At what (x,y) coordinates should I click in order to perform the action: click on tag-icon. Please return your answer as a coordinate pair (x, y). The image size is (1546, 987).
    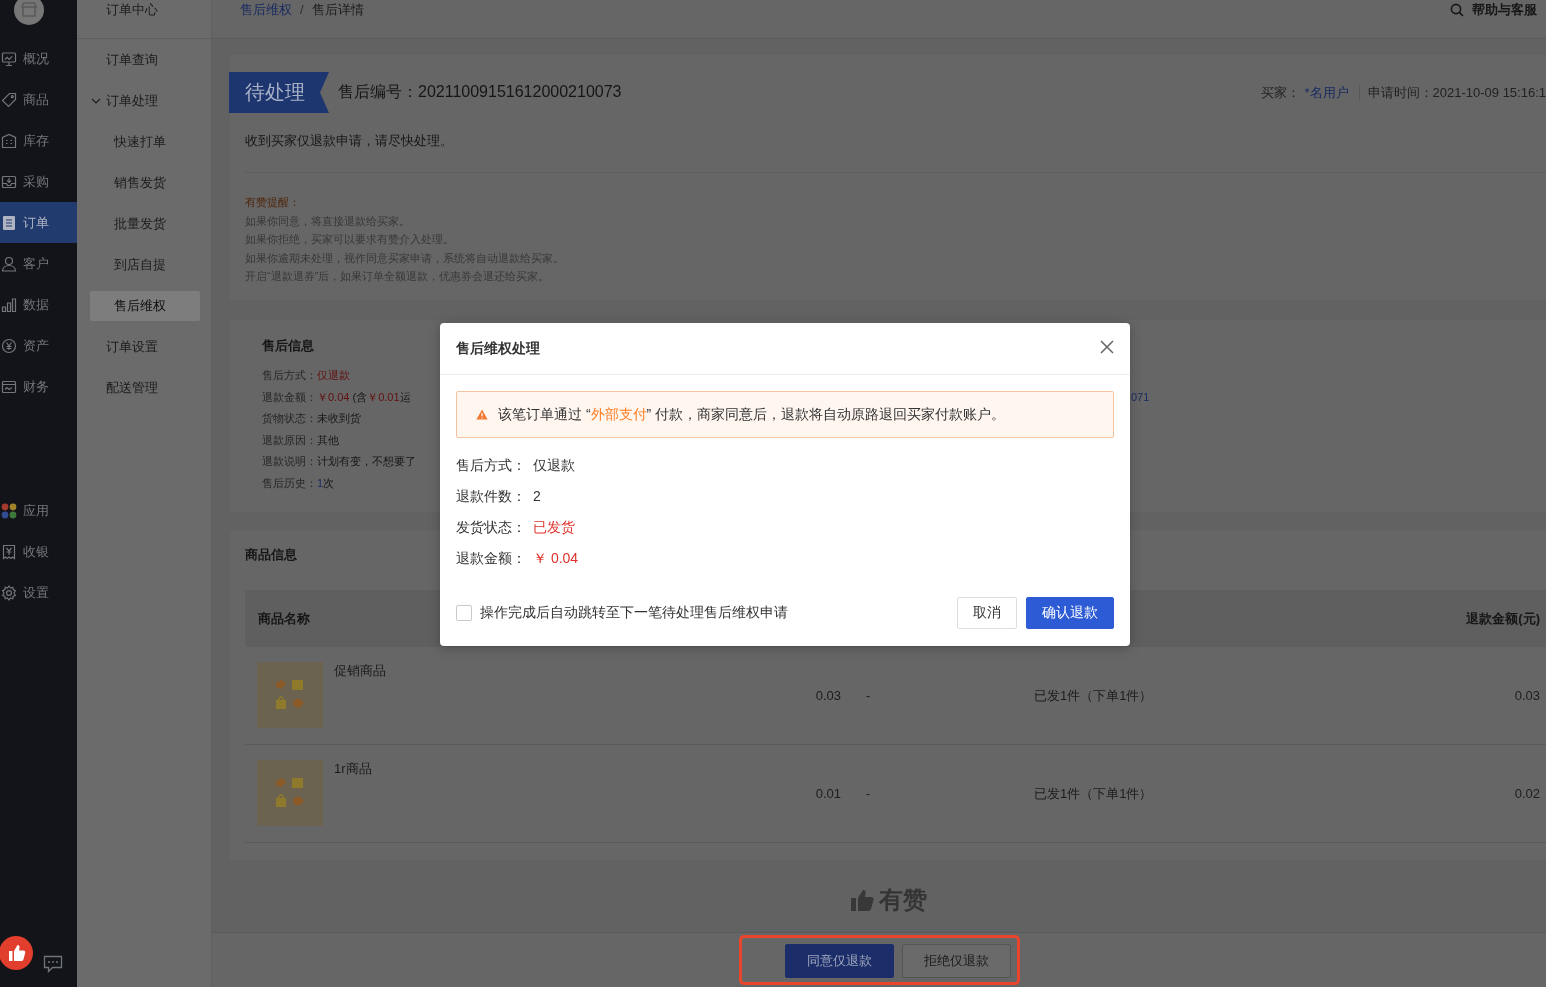
    Looking at the image, I should click on (9, 99).